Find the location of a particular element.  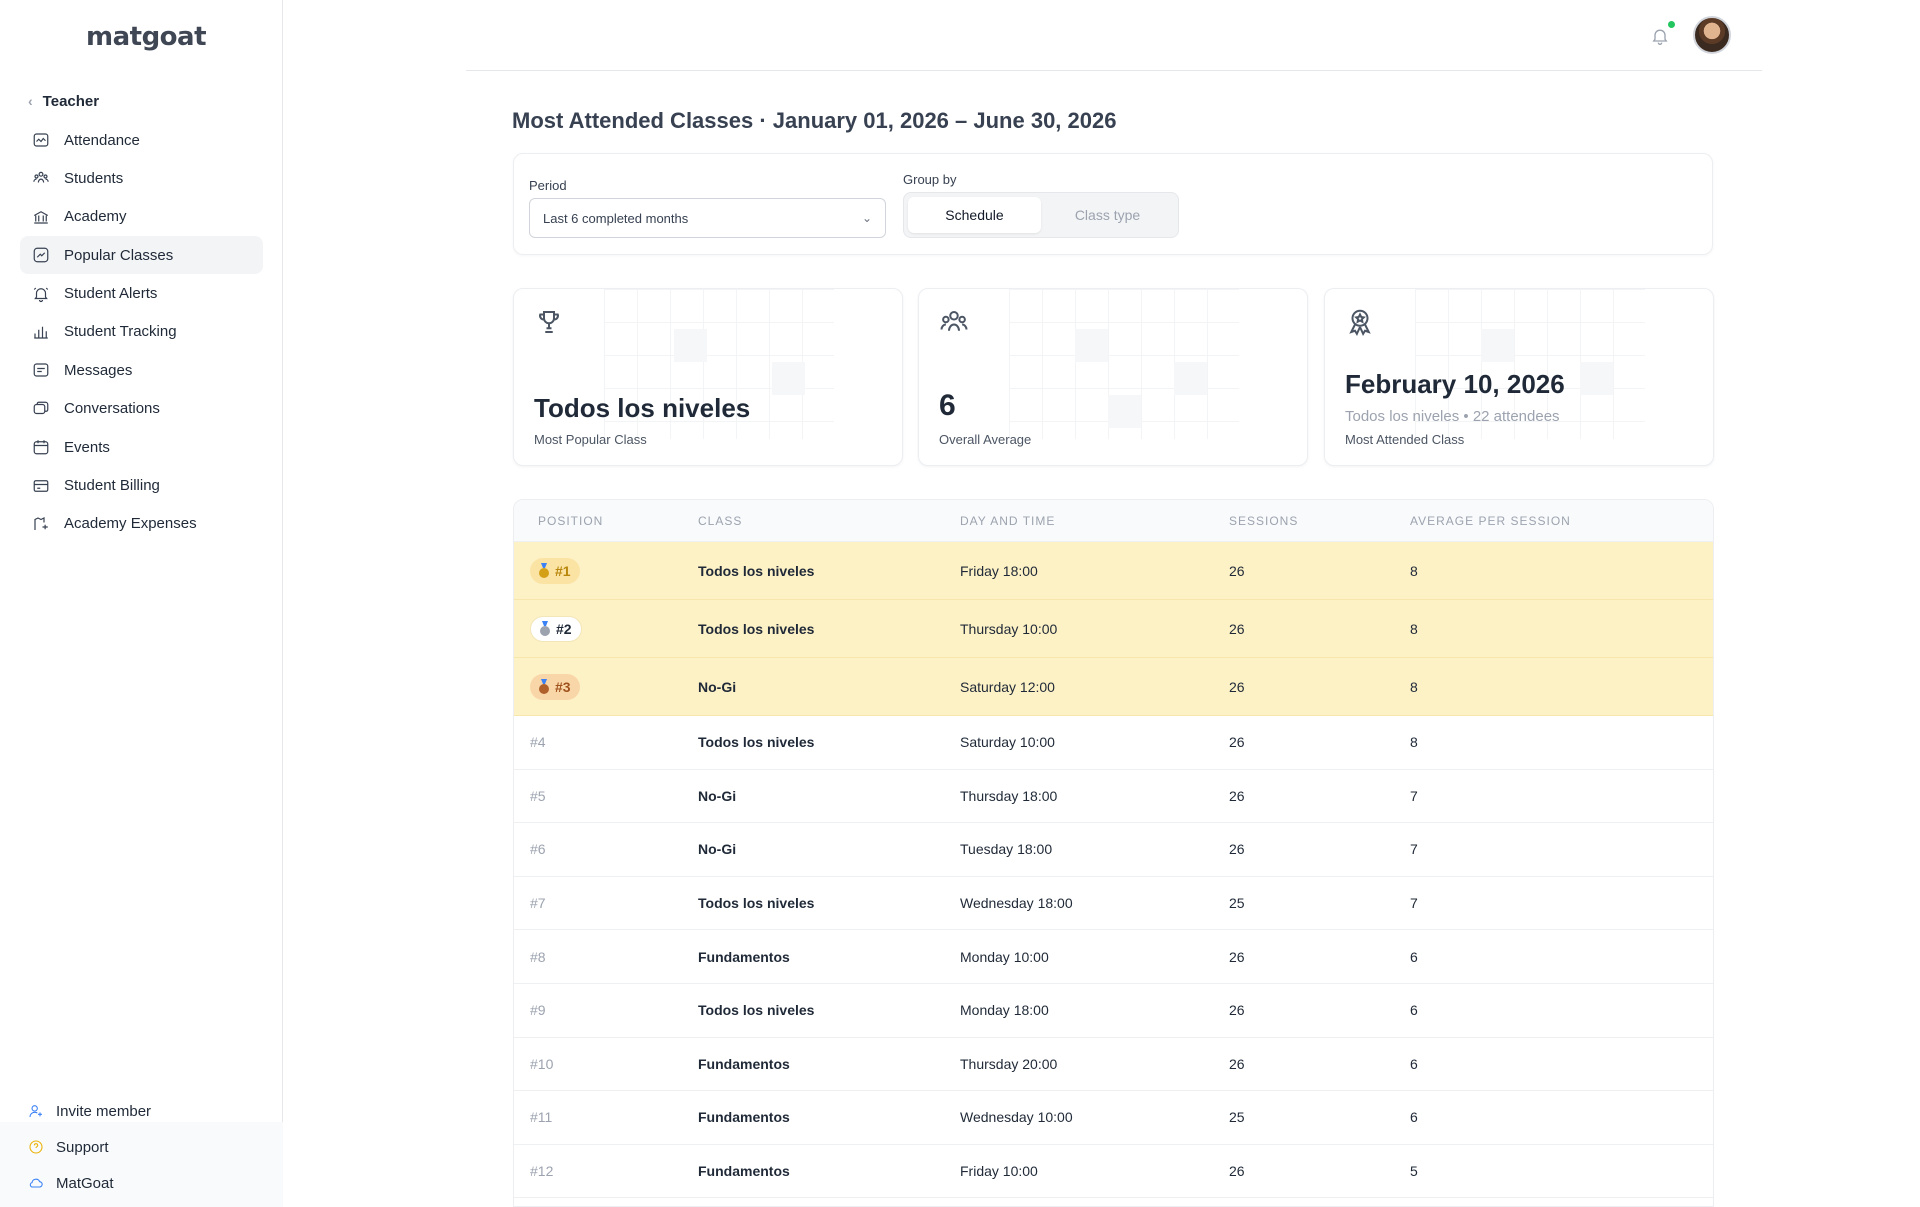

period-label: Period is located at coordinates (548, 185).